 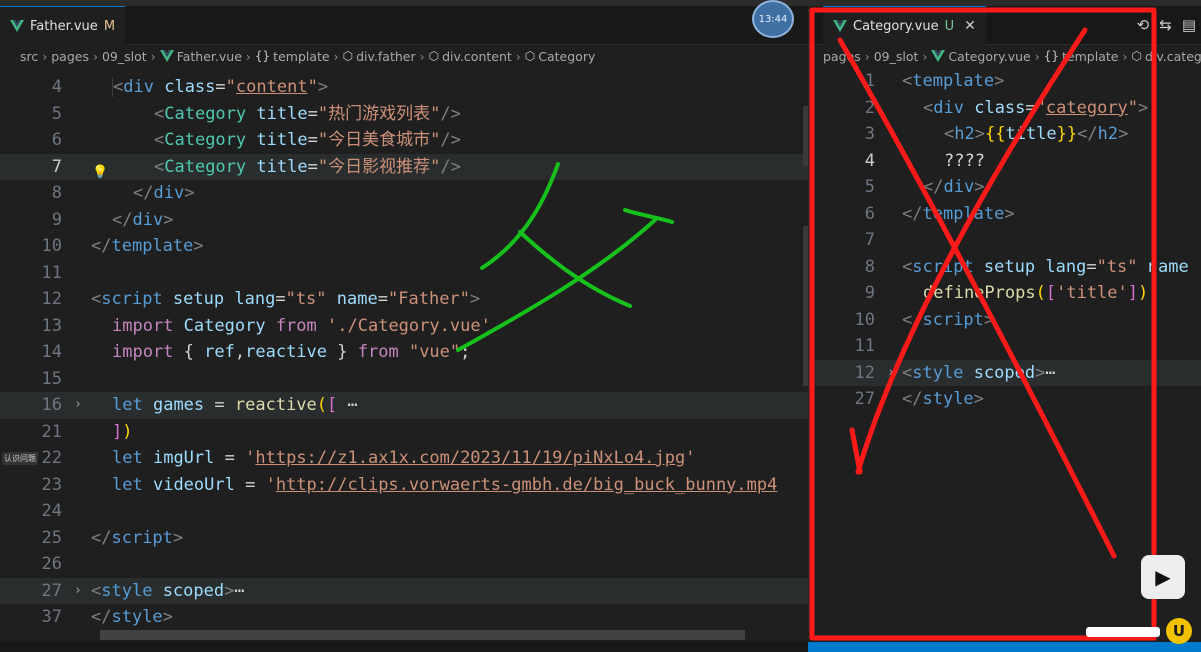 What do you see at coordinates (470, 56) in the screenshot?
I see `breadcrumb-item: ⬡ div.content` at bounding box center [470, 56].